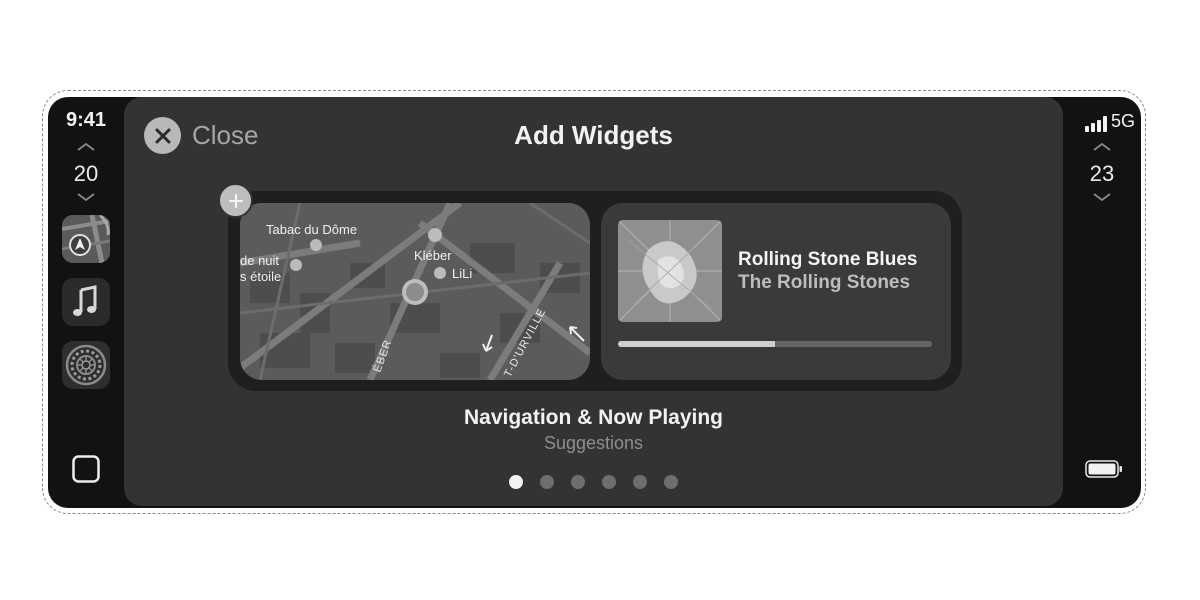 The image size is (1200, 600). I want to click on home-square-icon, so click(86, 469).